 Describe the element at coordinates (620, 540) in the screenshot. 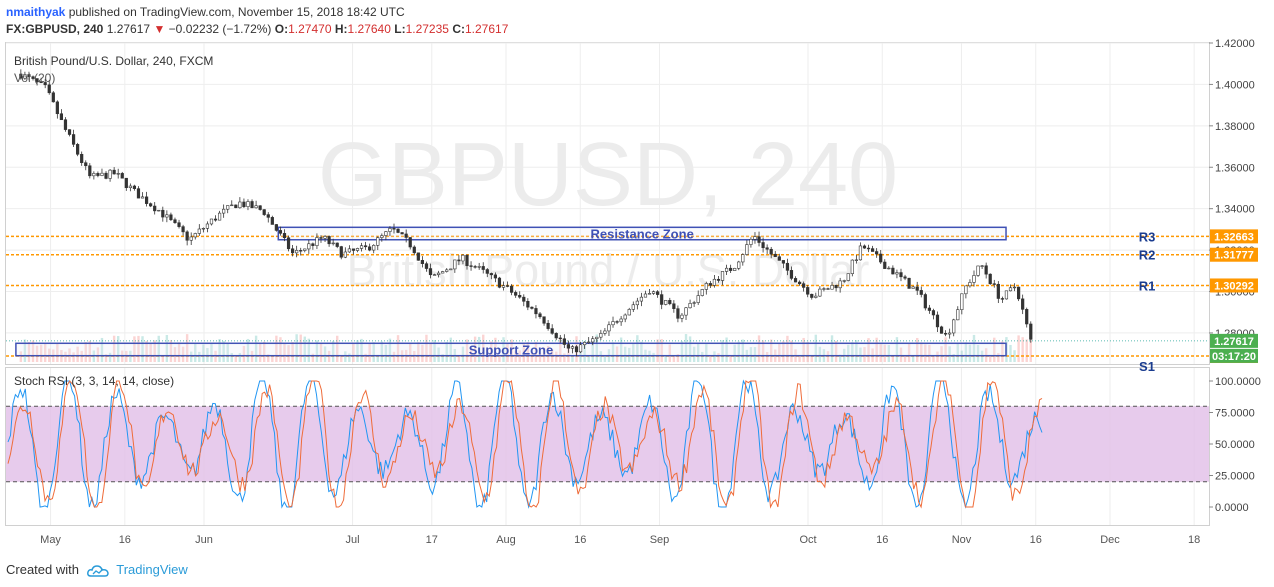

I see `x-axis: May 16 Jun Jul 17 Aug 16 Sep Oct 16 Nov 16 Dec 18` at that location.